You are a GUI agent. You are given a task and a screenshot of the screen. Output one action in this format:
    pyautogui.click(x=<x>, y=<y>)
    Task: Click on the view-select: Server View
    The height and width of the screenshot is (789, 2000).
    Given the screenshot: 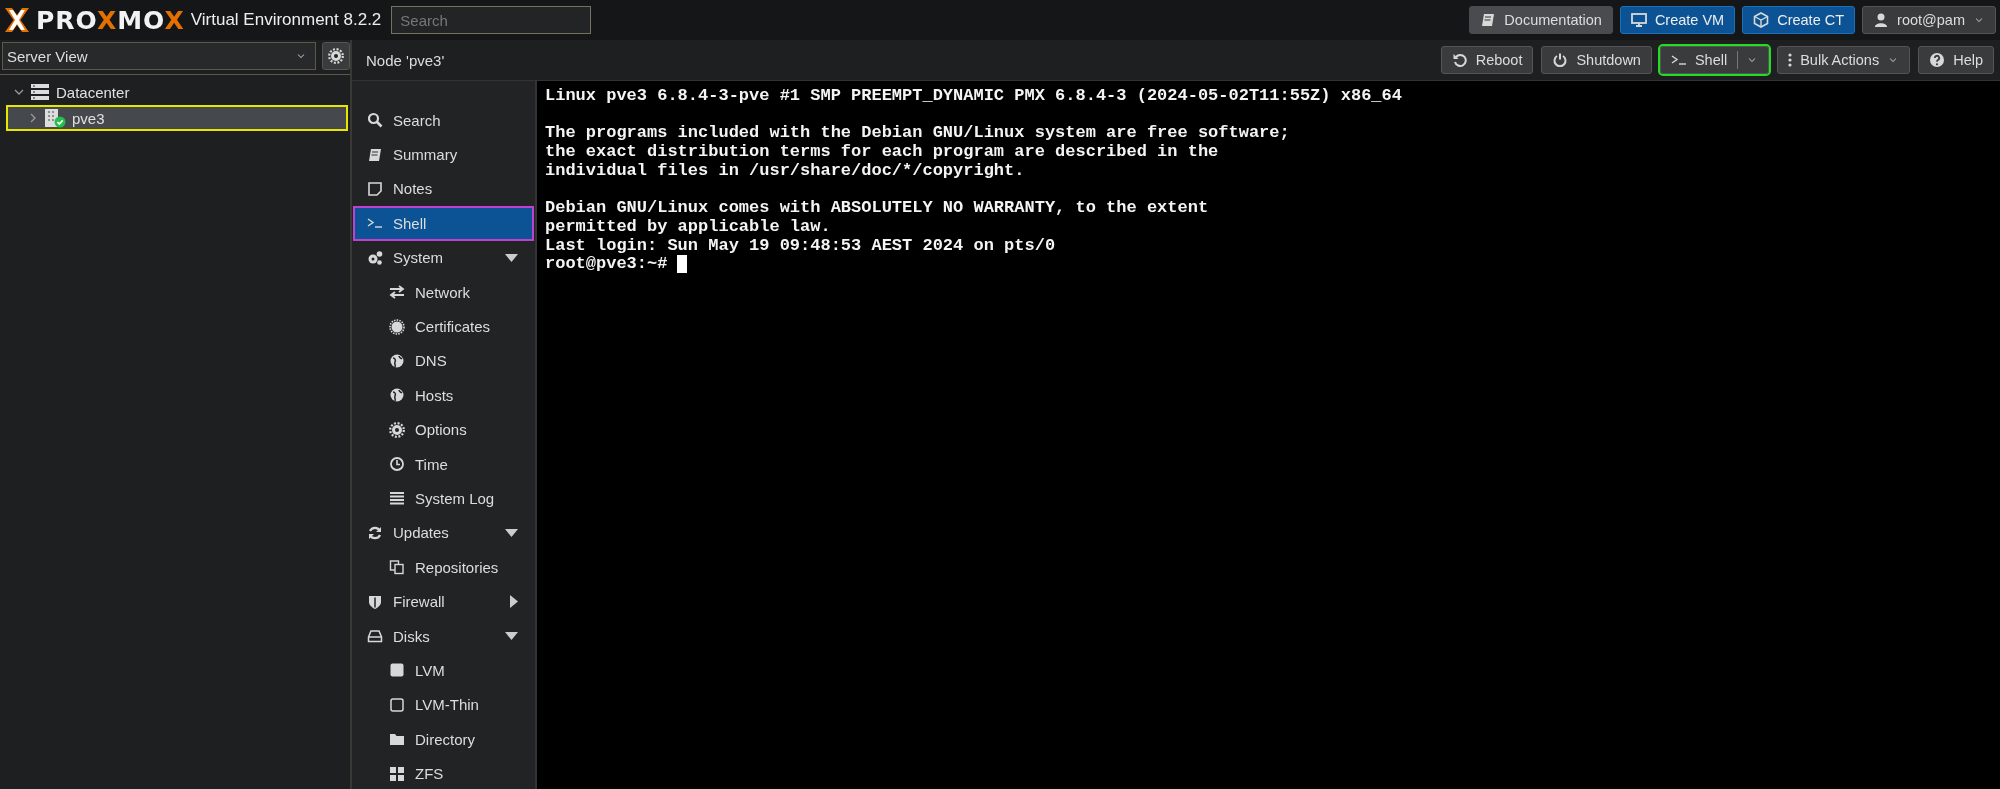 What is the action you would take?
    pyautogui.click(x=159, y=56)
    